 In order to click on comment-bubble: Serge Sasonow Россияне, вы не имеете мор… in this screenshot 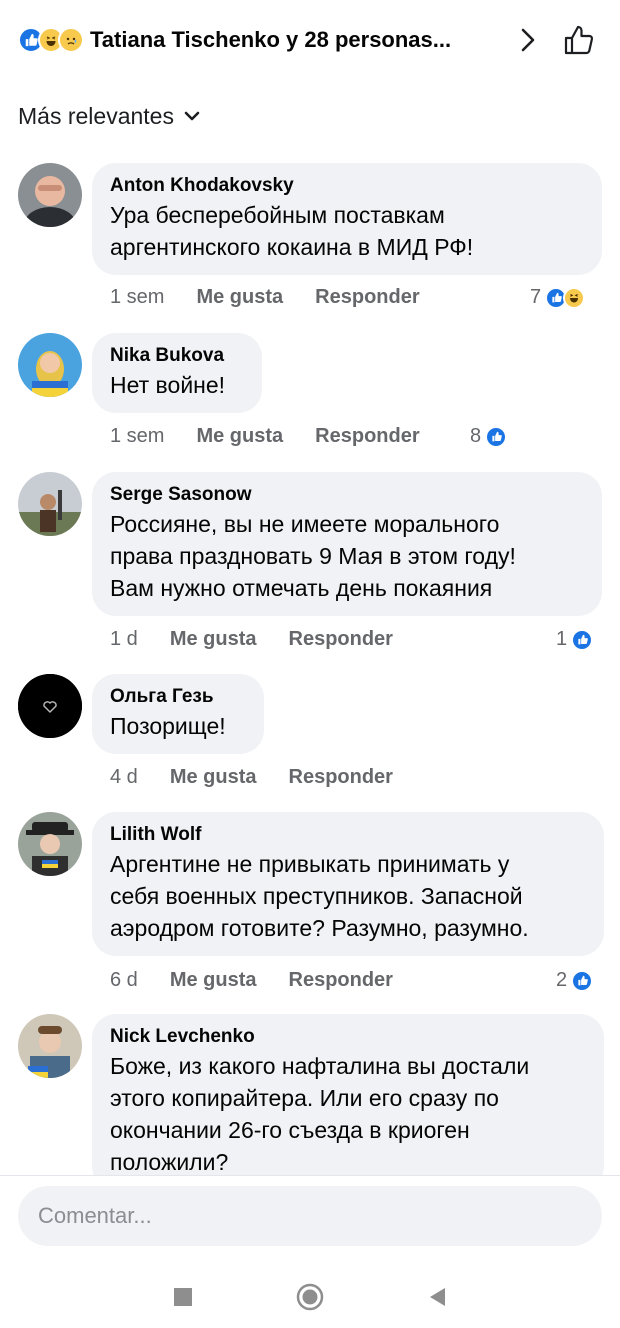, I will do `click(347, 544)`.